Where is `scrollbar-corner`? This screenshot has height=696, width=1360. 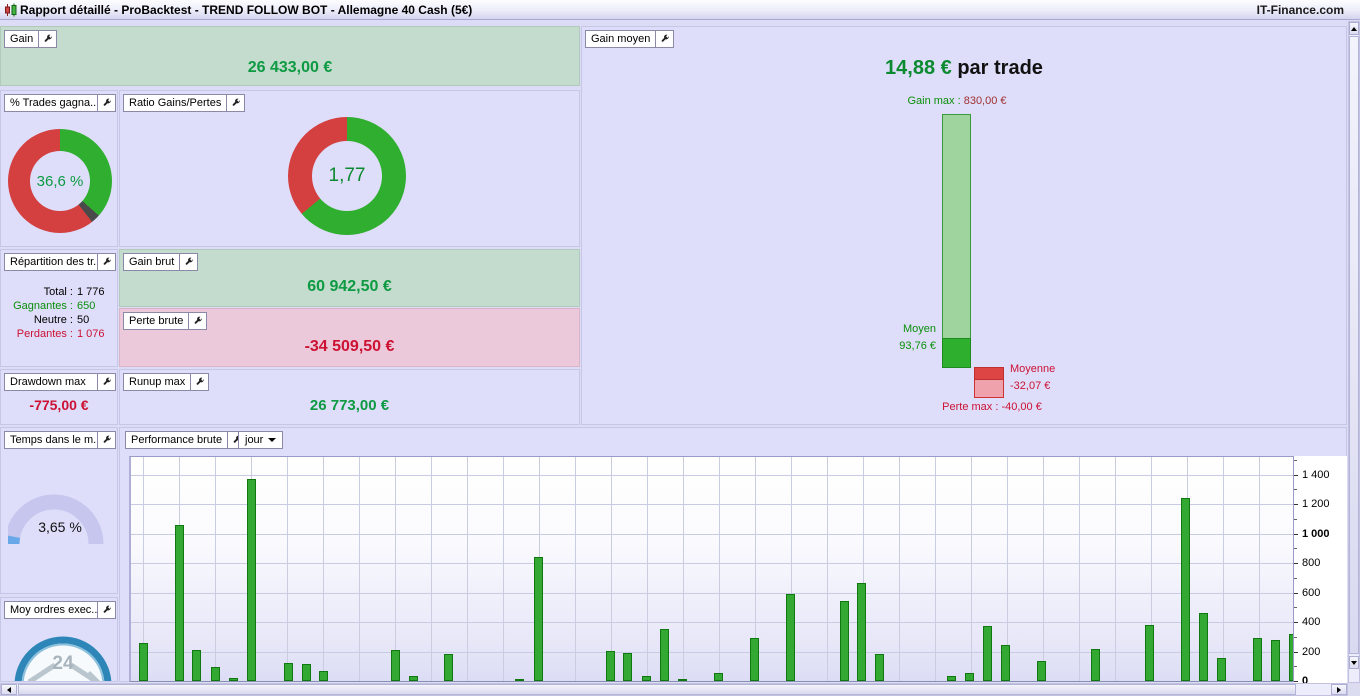 scrollbar-corner is located at coordinates (1354, 689).